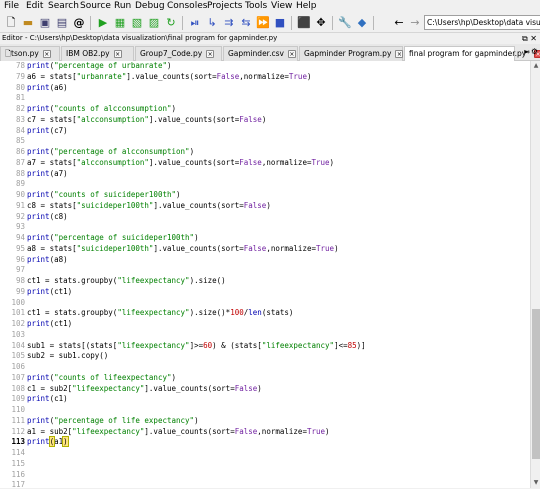  Describe the element at coordinates (48, 442) in the screenshot. I see `code-text: print(a1)` at that location.